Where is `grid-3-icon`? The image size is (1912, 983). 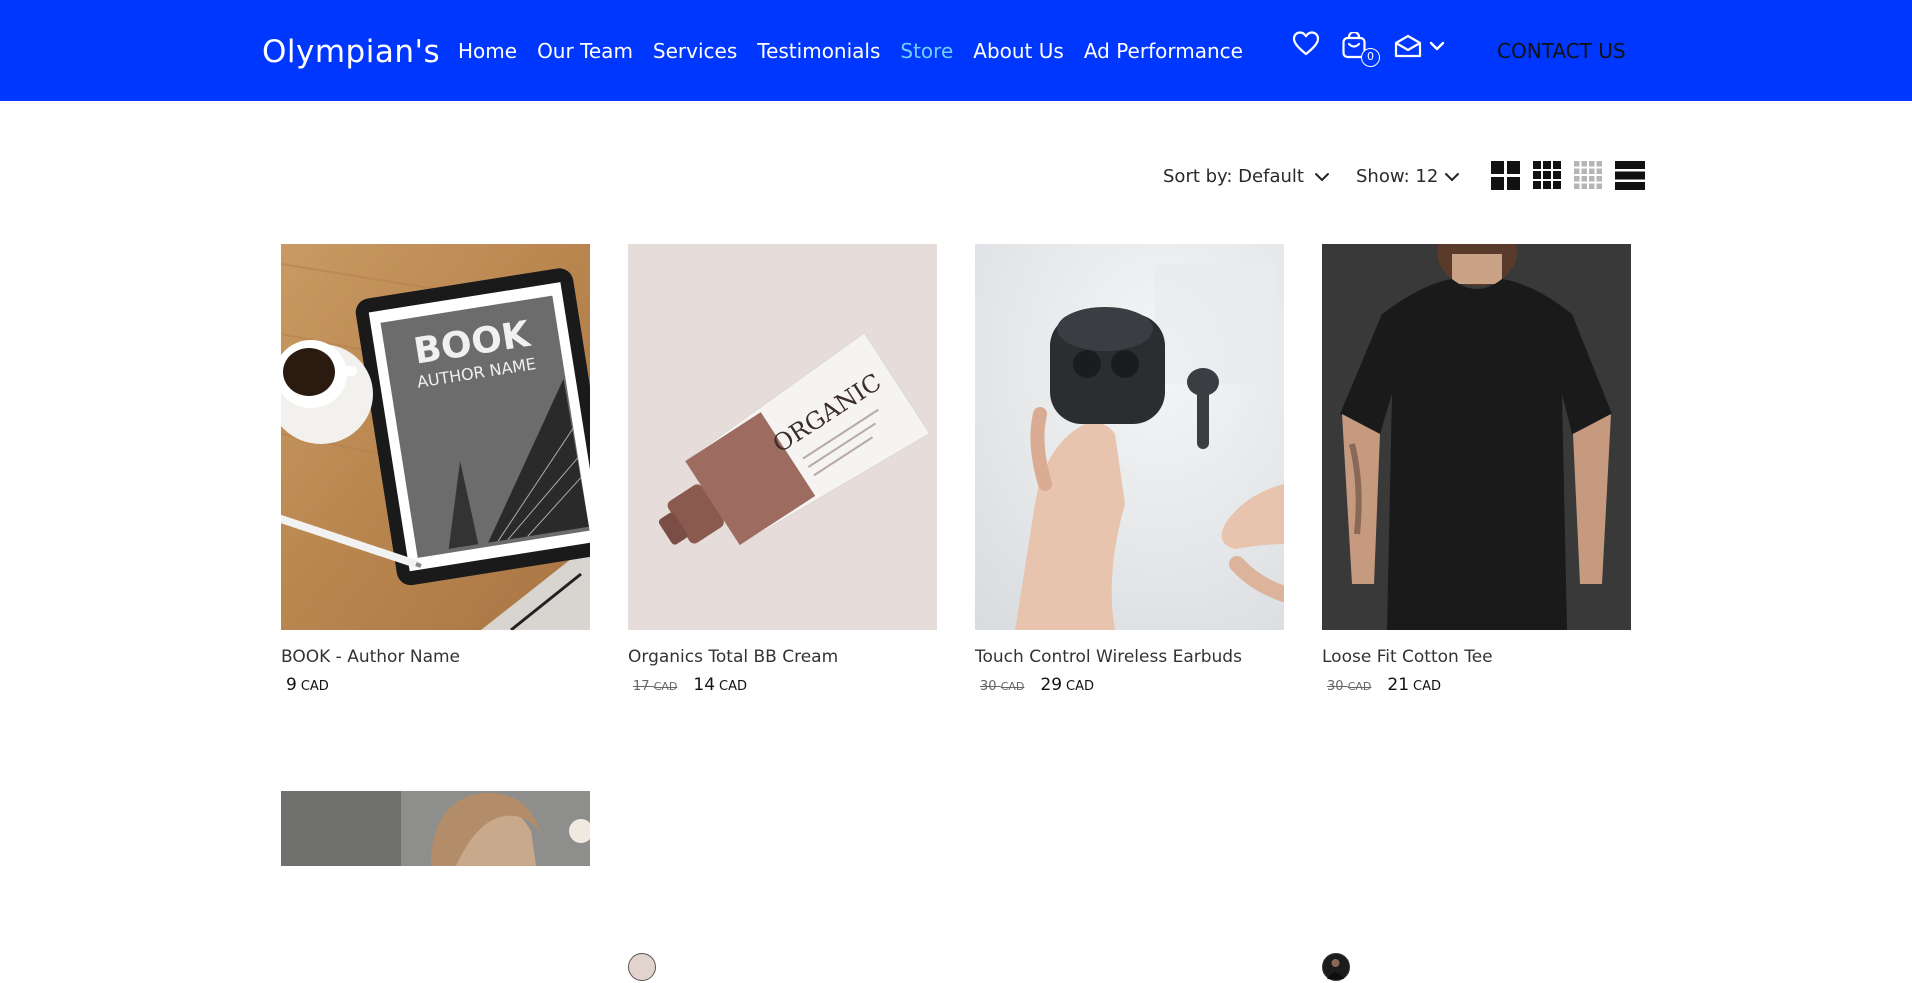
grid-3-icon is located at coordinates (1547, 177).